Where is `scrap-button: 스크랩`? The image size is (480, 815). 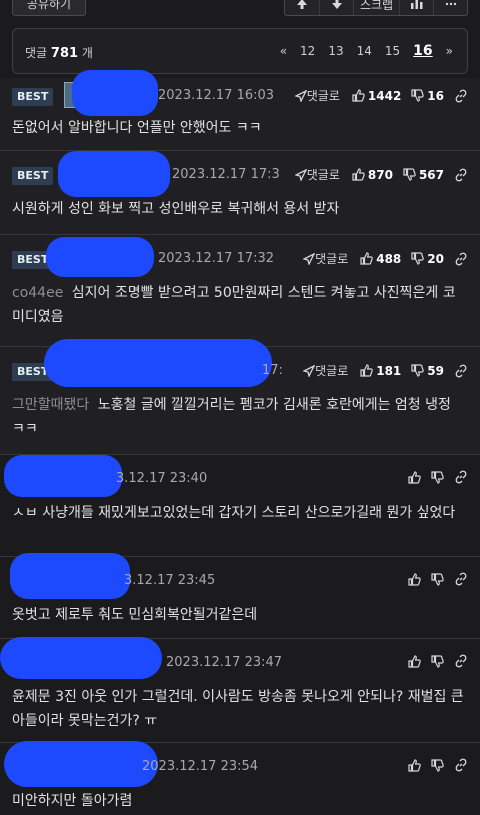 scrap-button: 스크랩 is located at coordinates (376, 7).